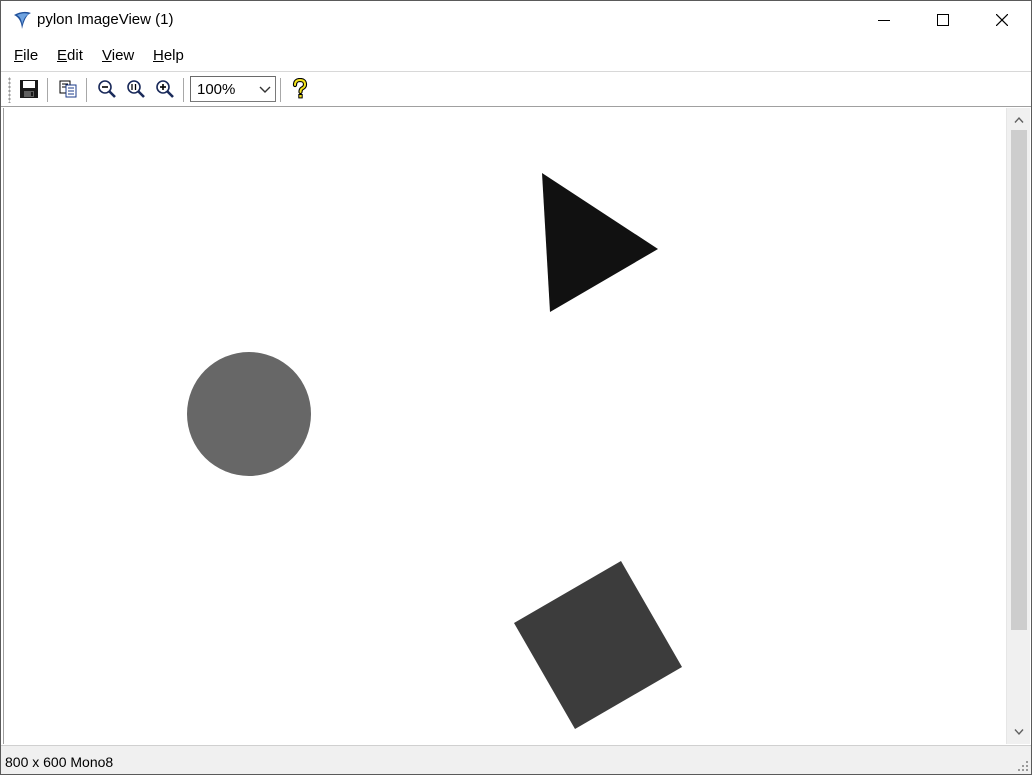 Image resolution: width=1032 pixels, height=775 pixels. I want to click on zoom-in-icon, so click(165, 89).